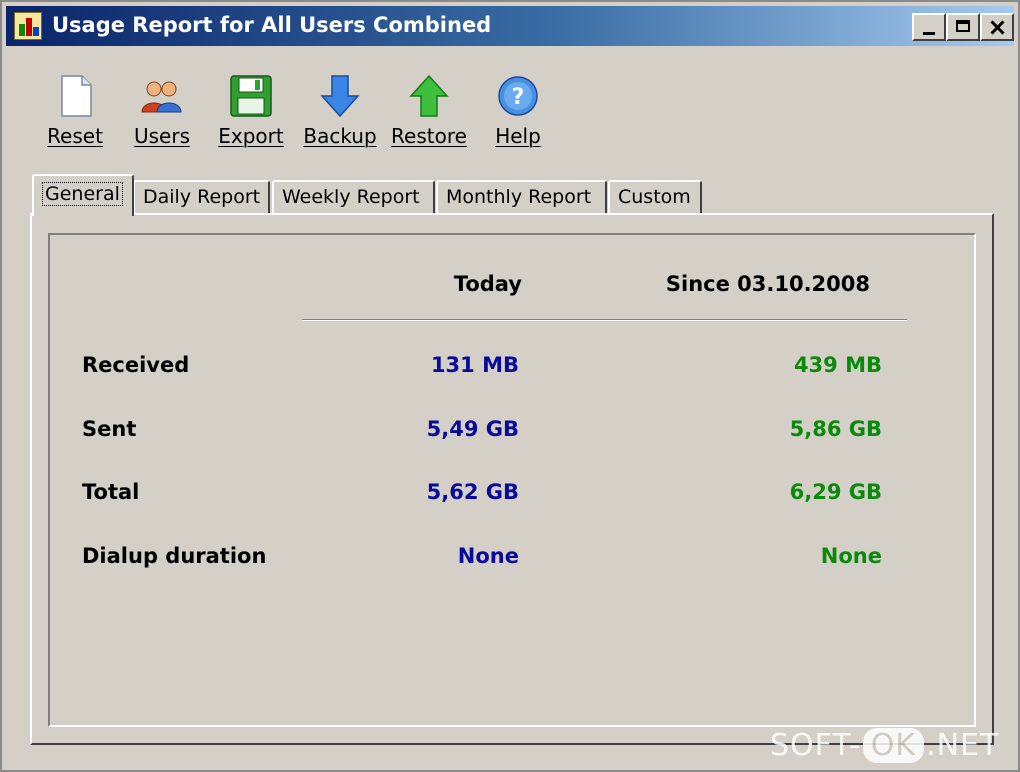  Describe the element at coordinates (518, 136) in the screenshot. I see `help-label: Help` at that location.